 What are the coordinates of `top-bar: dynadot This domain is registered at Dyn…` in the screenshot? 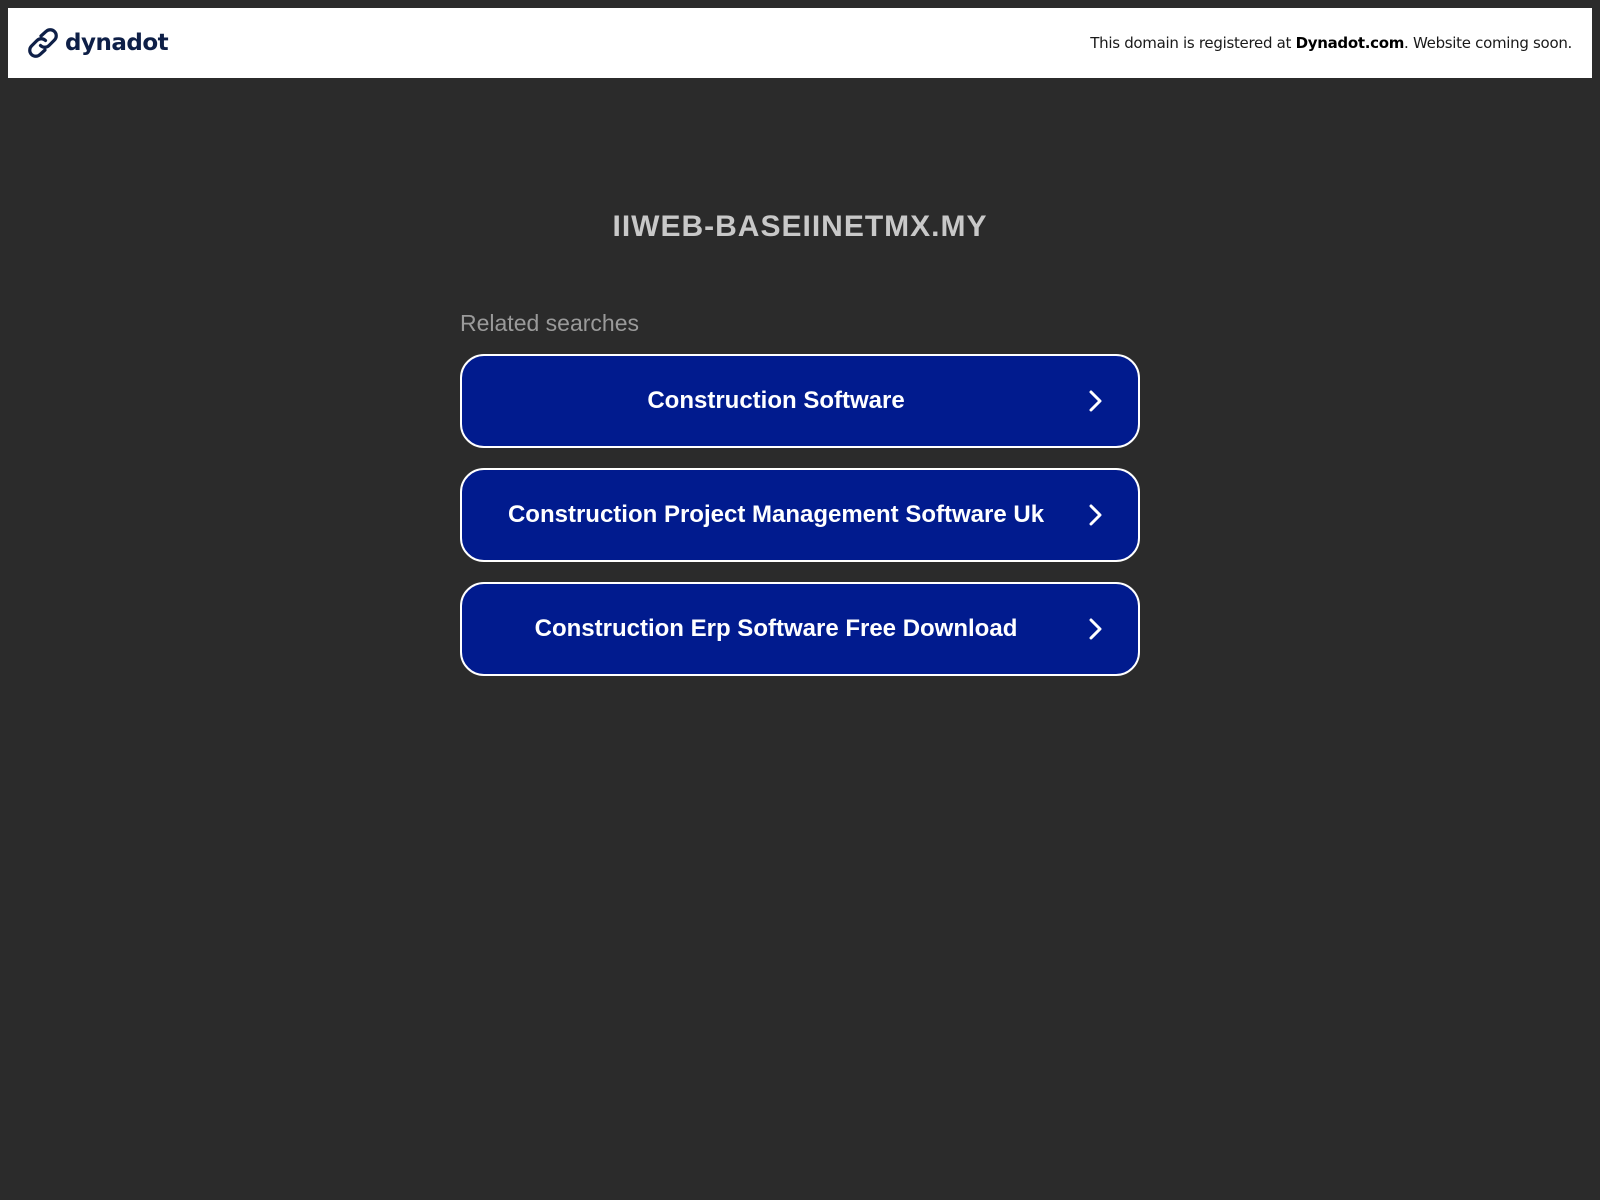 It's located at (800, 43).